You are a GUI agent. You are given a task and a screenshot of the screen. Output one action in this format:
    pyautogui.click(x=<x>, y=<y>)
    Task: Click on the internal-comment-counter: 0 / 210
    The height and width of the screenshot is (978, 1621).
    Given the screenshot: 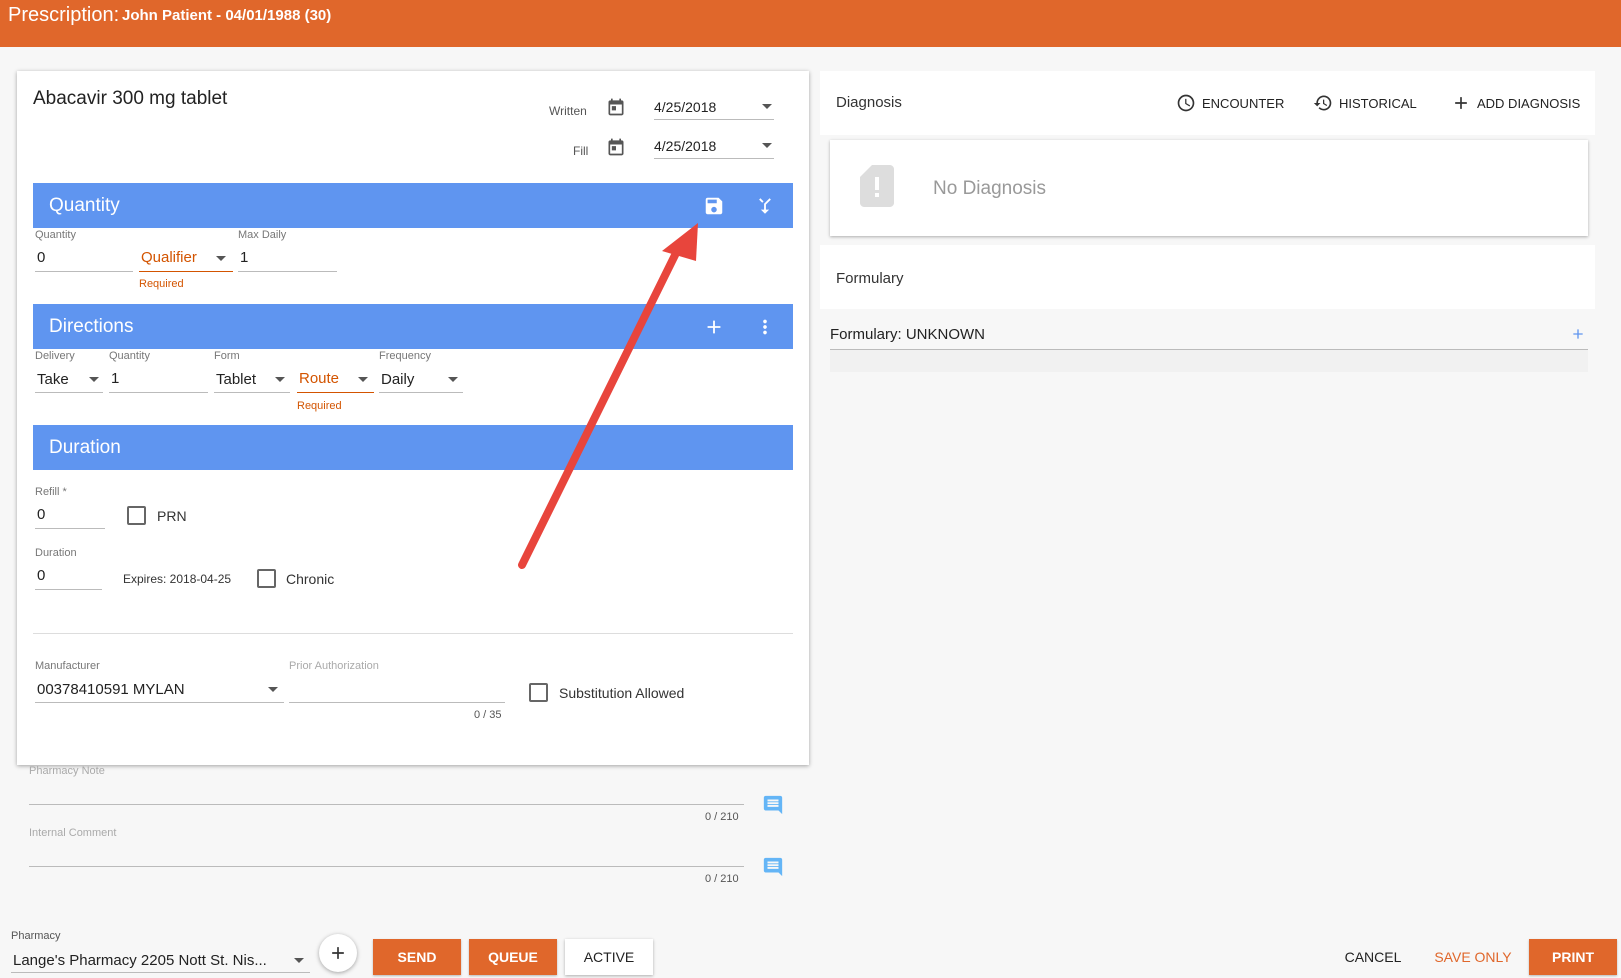 What is the action you would take?
    pyautogui.click(x=722, y=879)
    